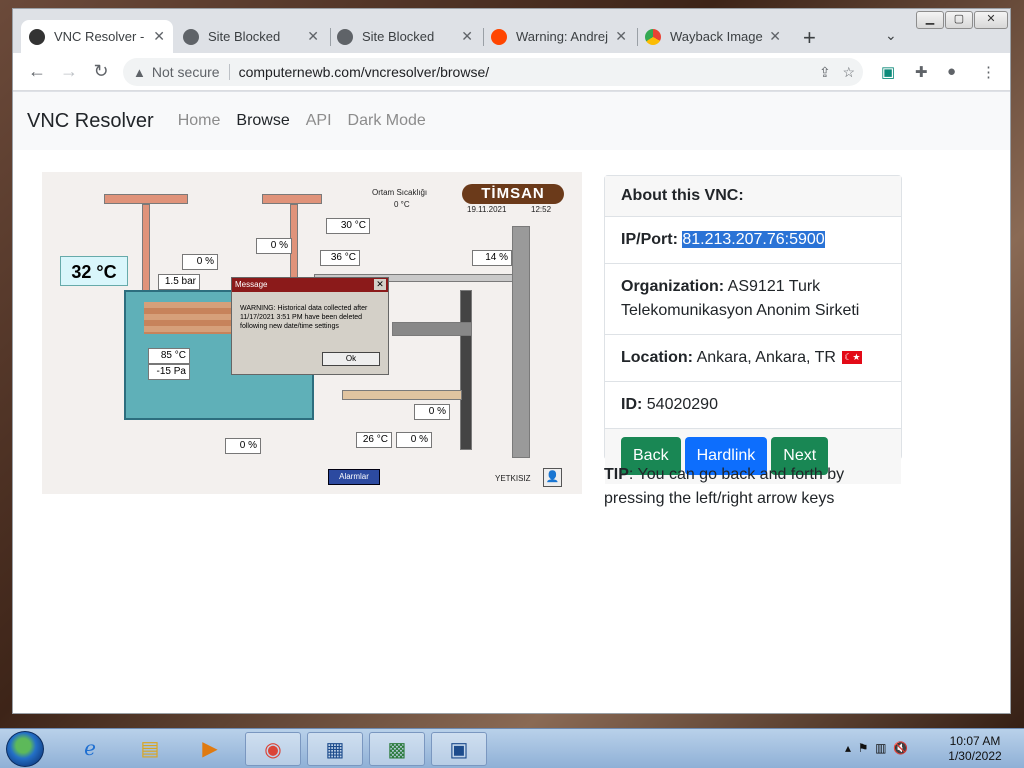 This screenshot has height=768, width=1024. What do you see at coordinates (753, 405) in the screenshot?
I see `id-row: ID: 54020290` at bounding box center [753, 405].